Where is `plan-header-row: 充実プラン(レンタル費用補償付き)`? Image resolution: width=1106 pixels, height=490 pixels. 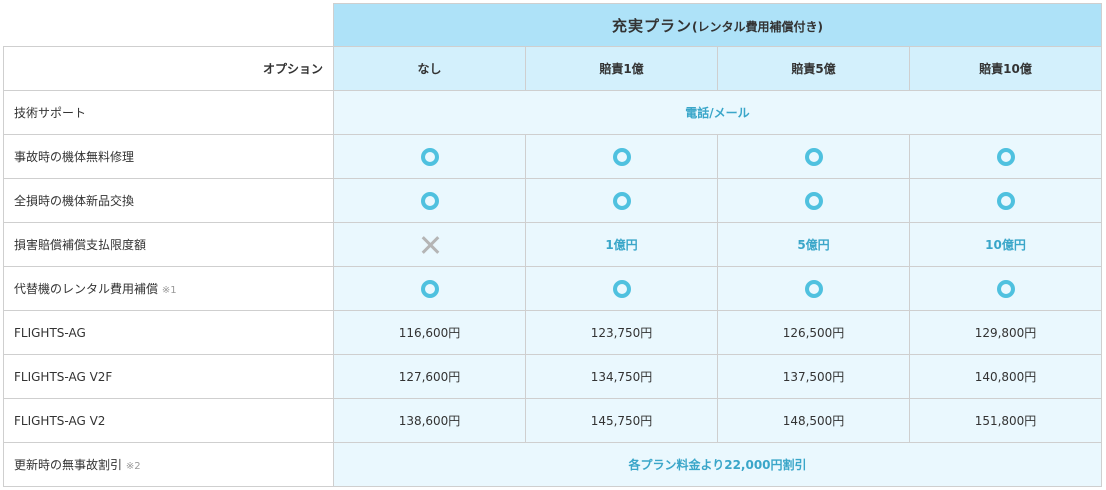
plan-header-row: 充実プラン(レンタル費用補償付き) is located at coordinates (553, 25).